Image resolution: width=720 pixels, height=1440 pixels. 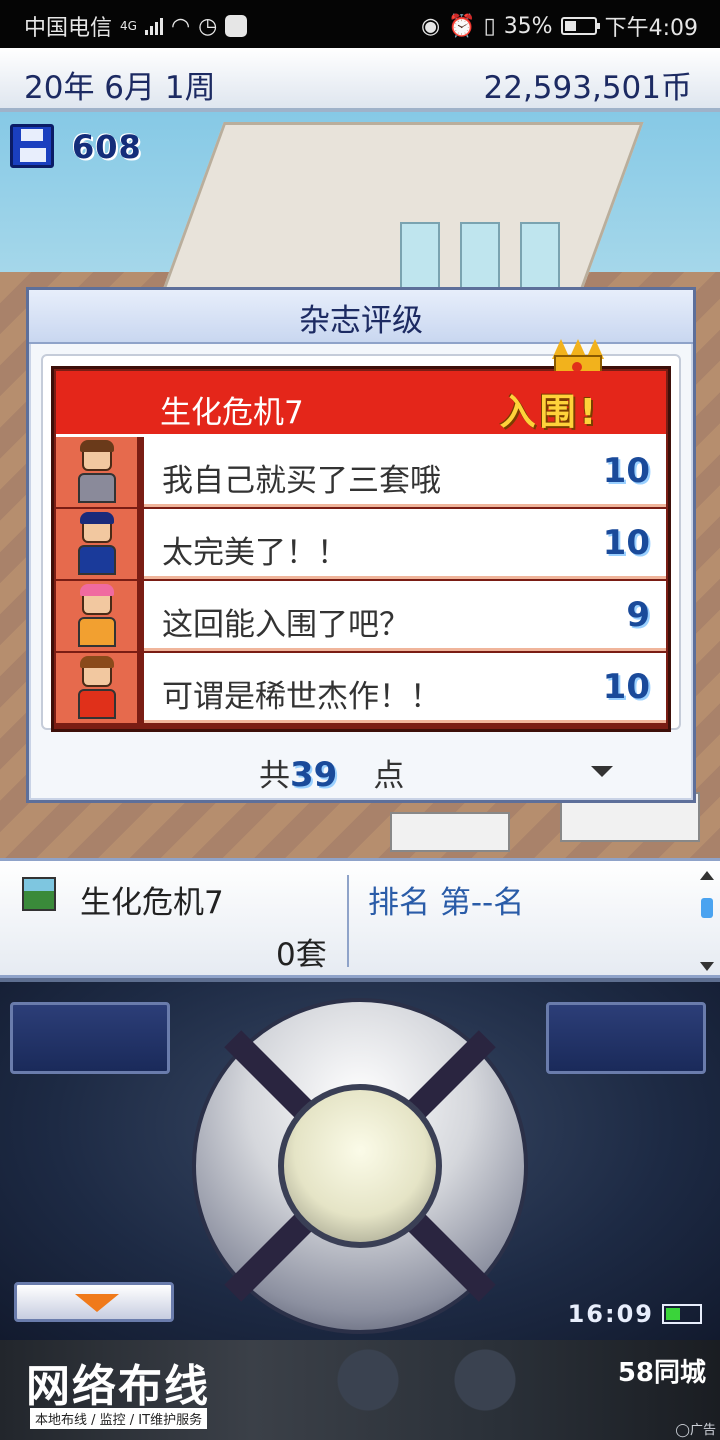 I want to click on status-time: 下午4:09, so click(x=651, y=28).